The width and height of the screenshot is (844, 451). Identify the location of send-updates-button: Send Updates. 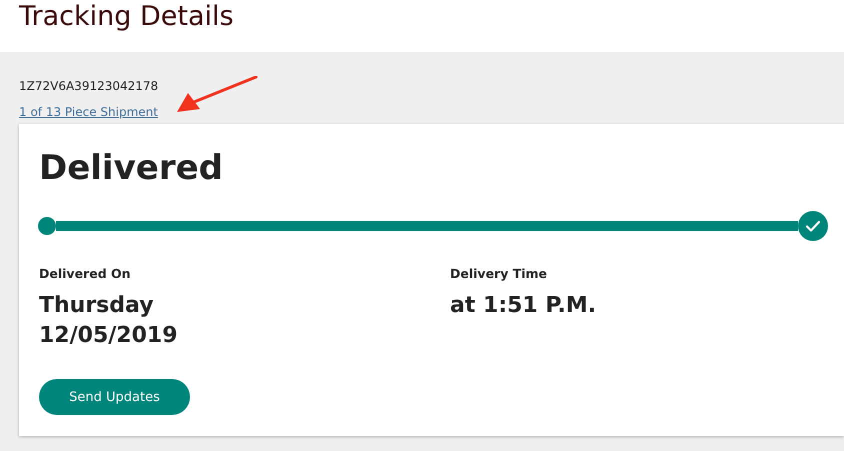
(114, 397).